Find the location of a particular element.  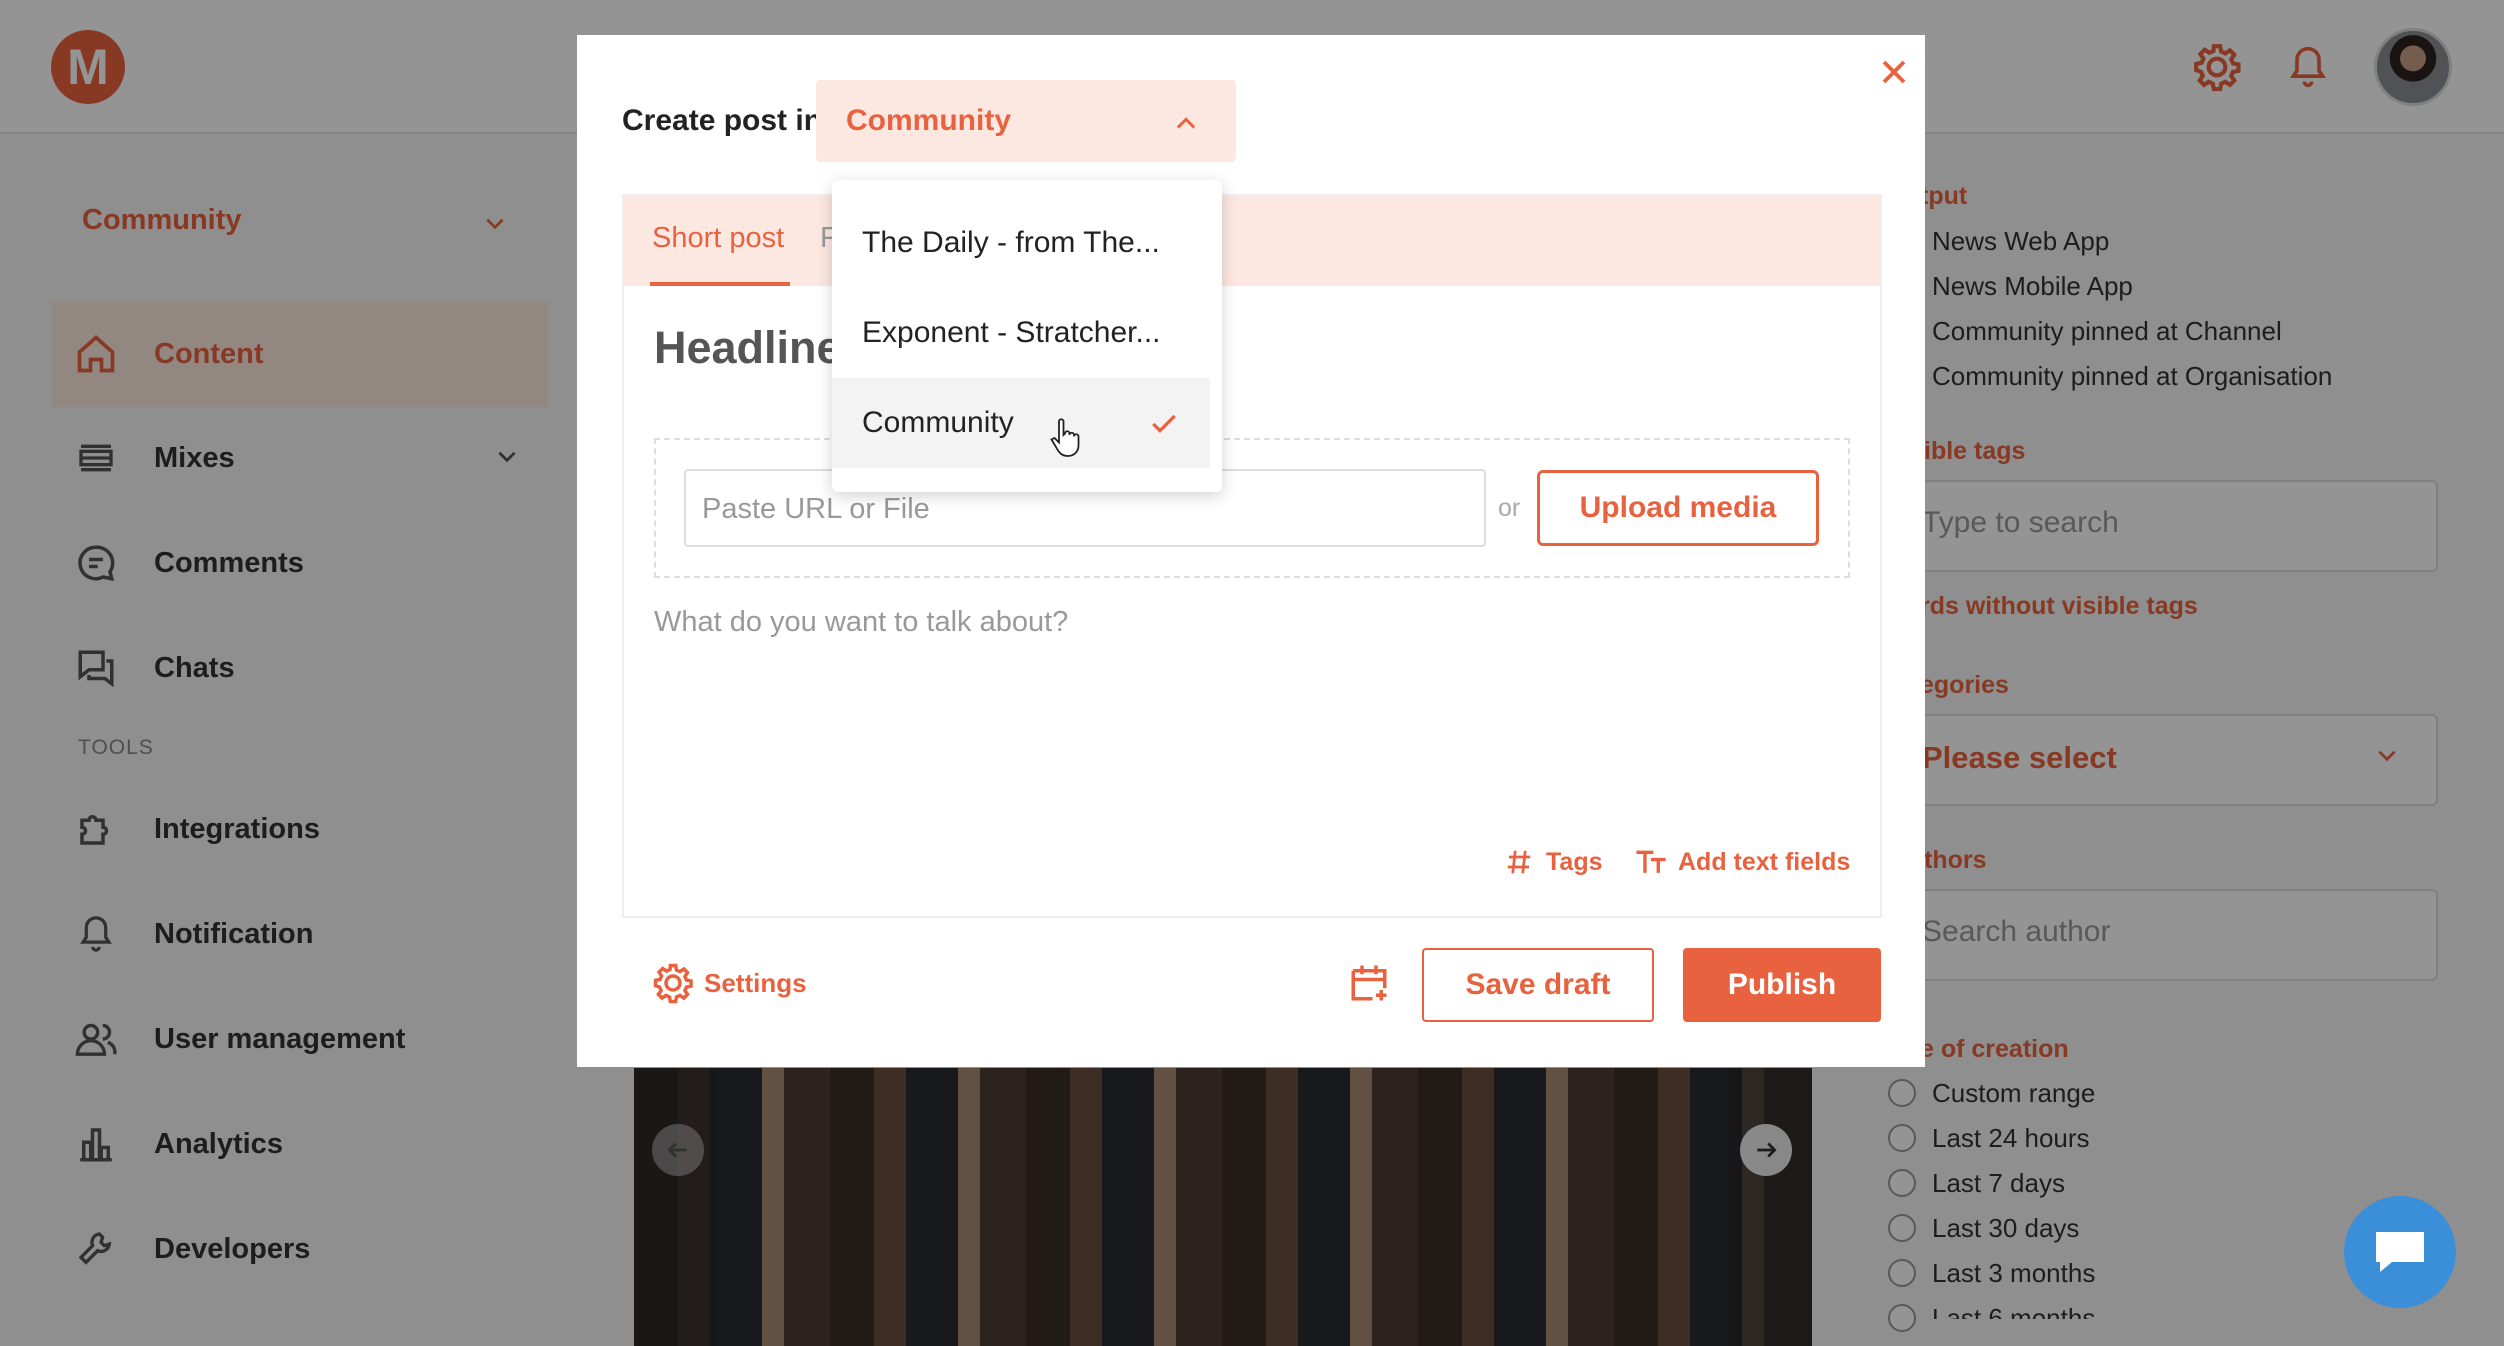

active-tab-indicator is located at coordinates (720, 284).